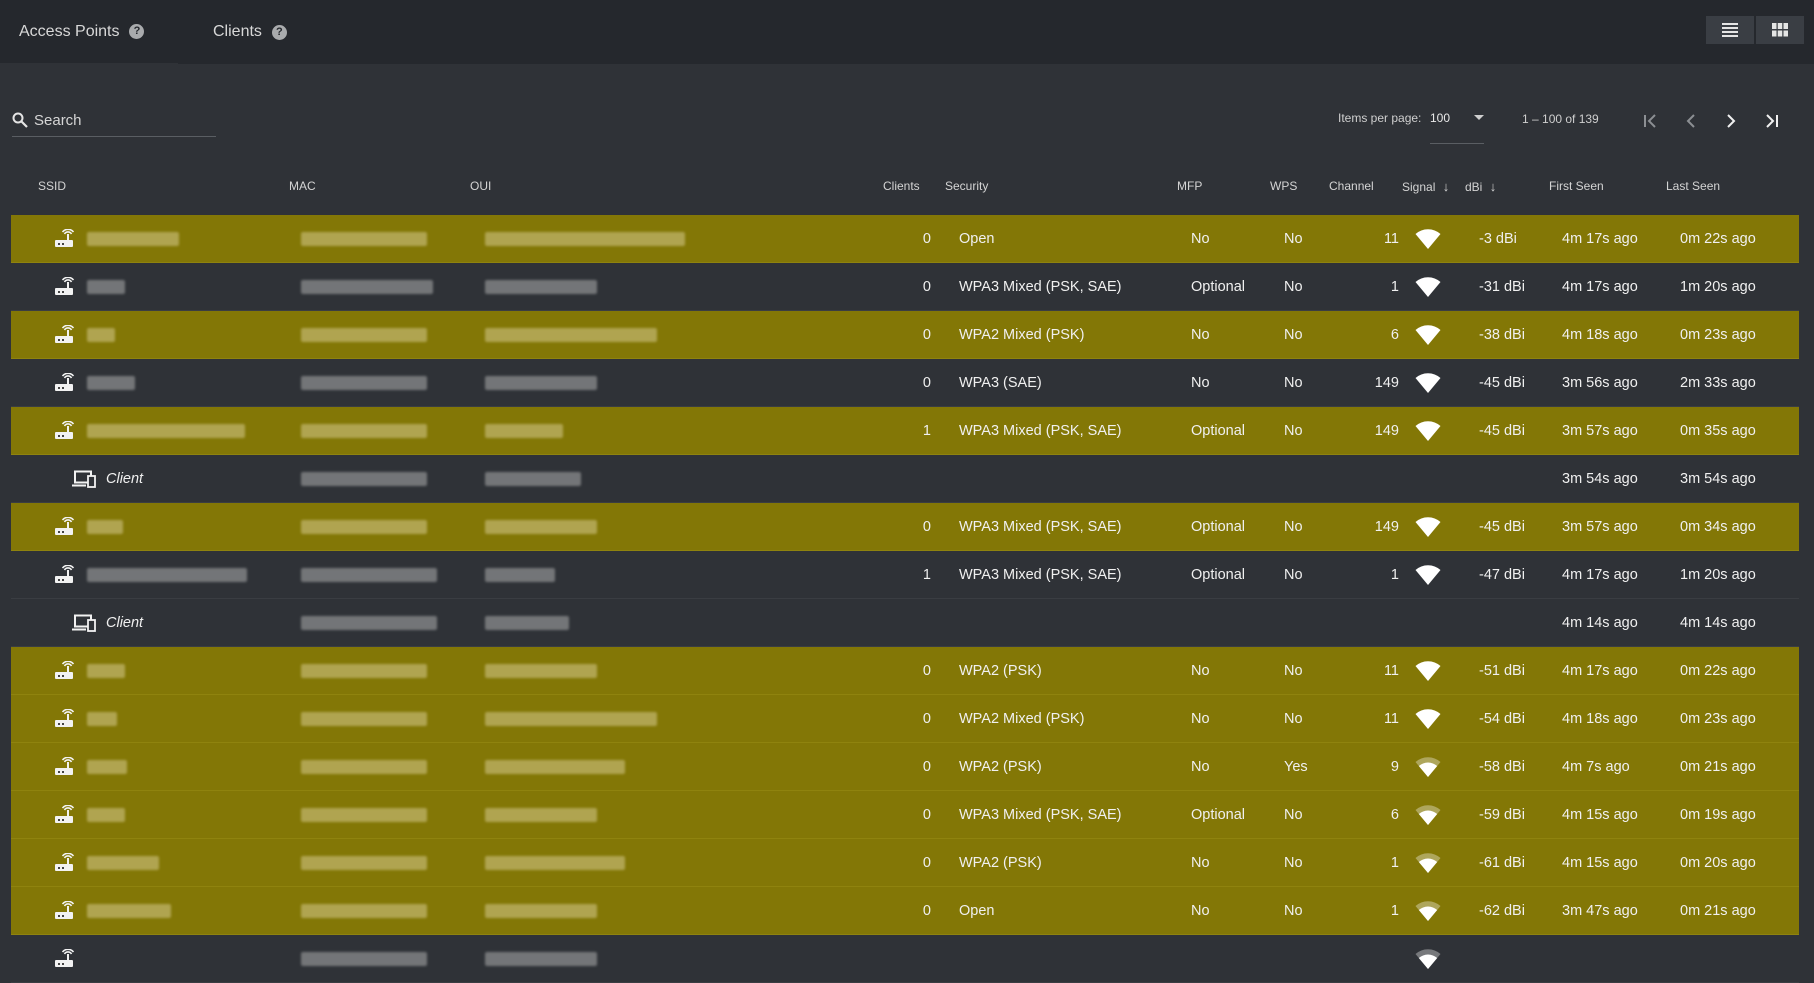  Describe the element at coordinates (571, 719) in the screenshot. I see `oui-value-redacted` at that location.